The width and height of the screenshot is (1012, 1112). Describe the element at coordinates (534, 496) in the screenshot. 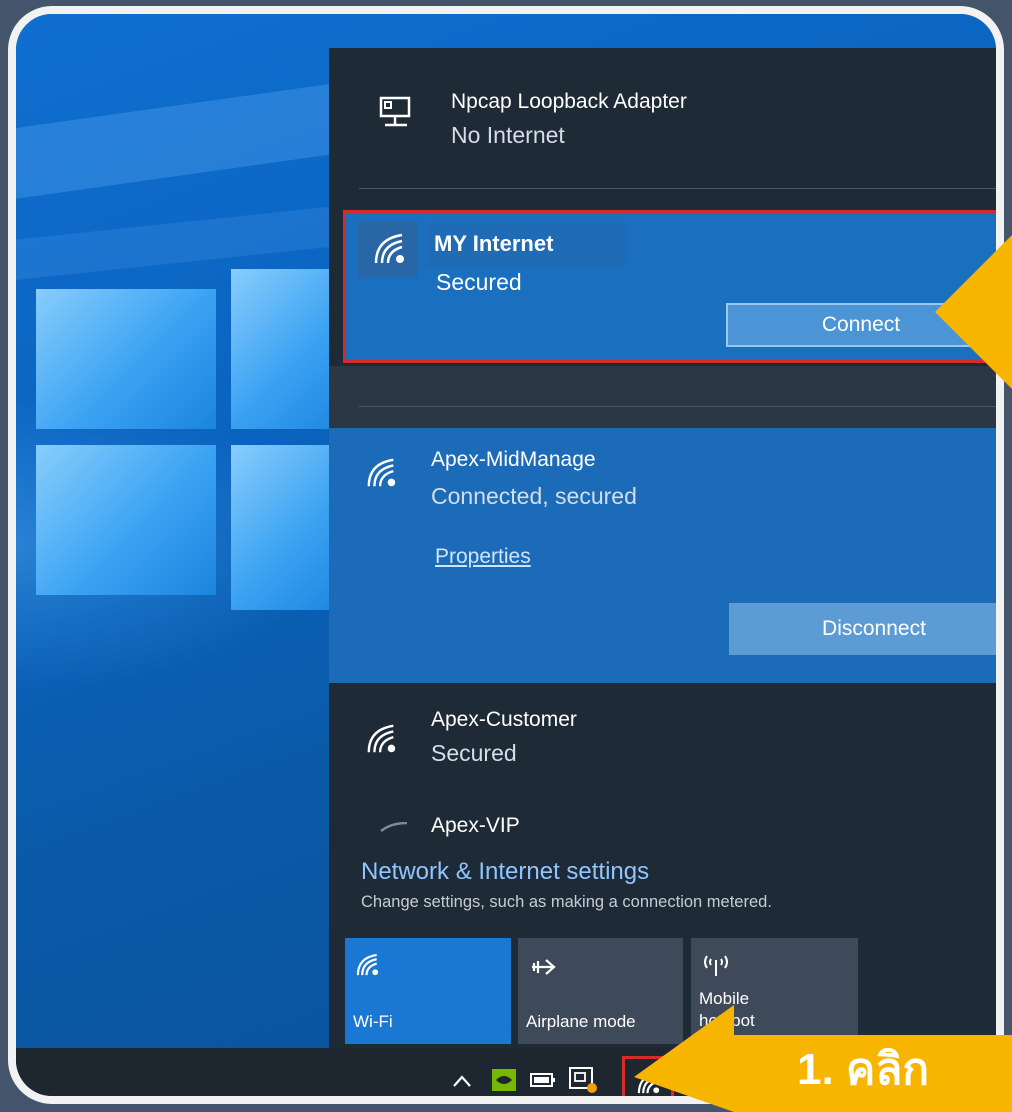

I see `network-status: Connected, secured` at that location.